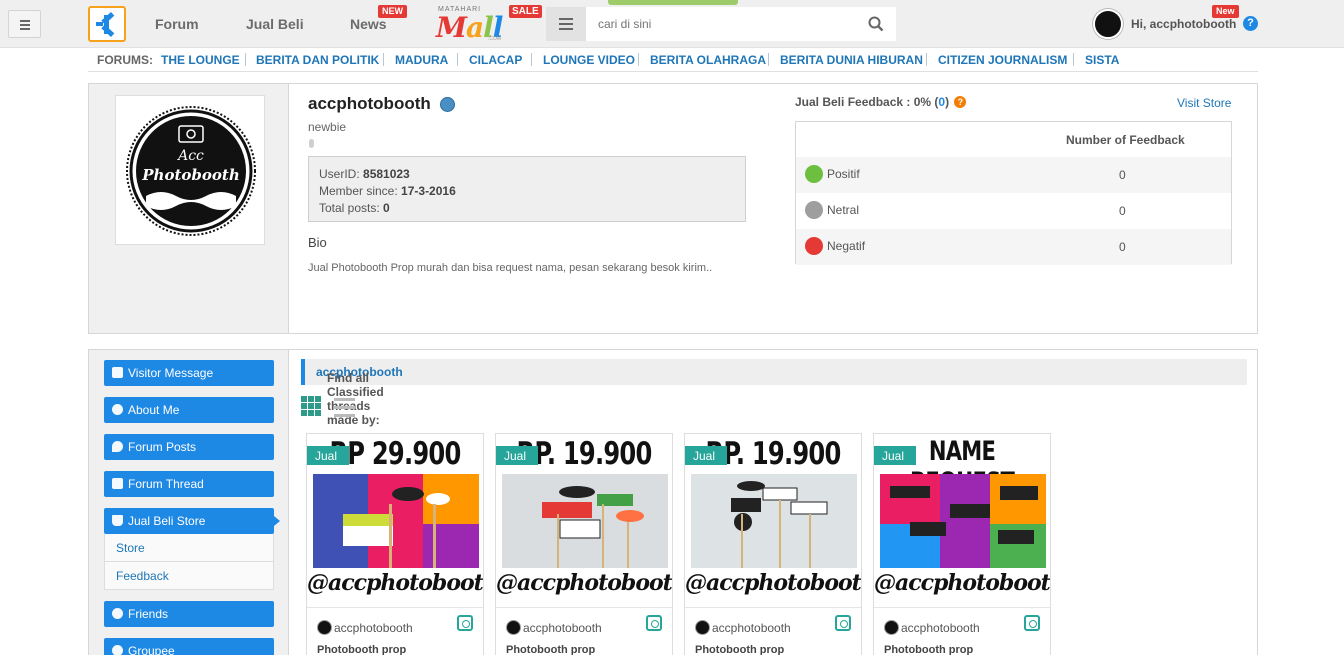 The width and height of the screenshot is (1344, 655). I want to click on user-status-icon, so click(447, 104).